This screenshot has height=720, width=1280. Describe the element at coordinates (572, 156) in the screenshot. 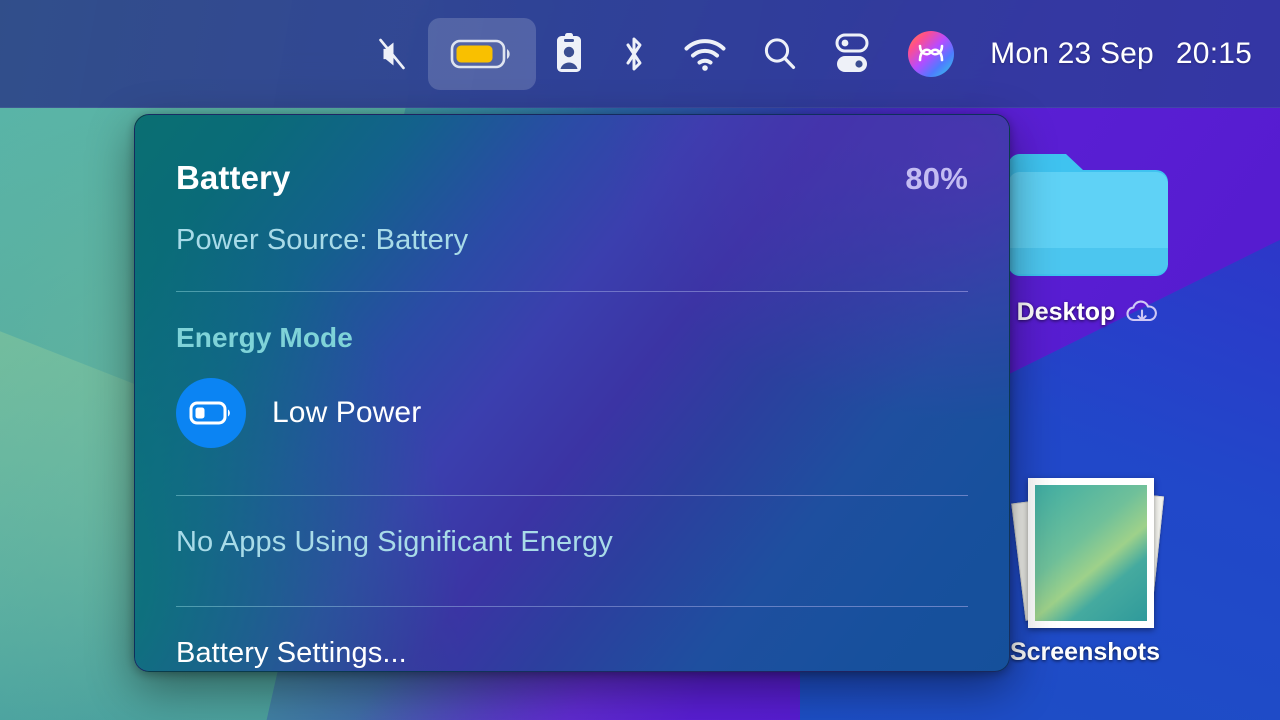

I see `battery-header: Battery 80%` at that location.